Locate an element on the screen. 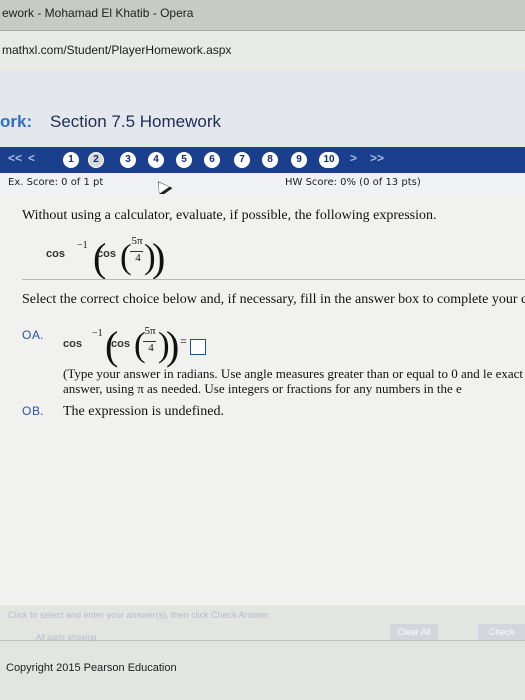  choice-a-label: A. is located at coordinates (38, 335).